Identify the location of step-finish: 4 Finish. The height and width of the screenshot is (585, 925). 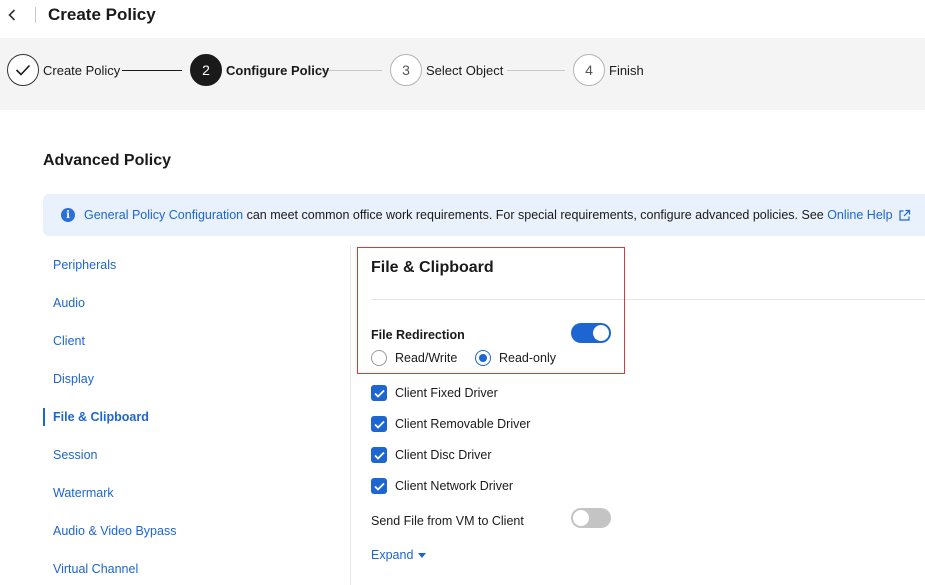
(608, 70).